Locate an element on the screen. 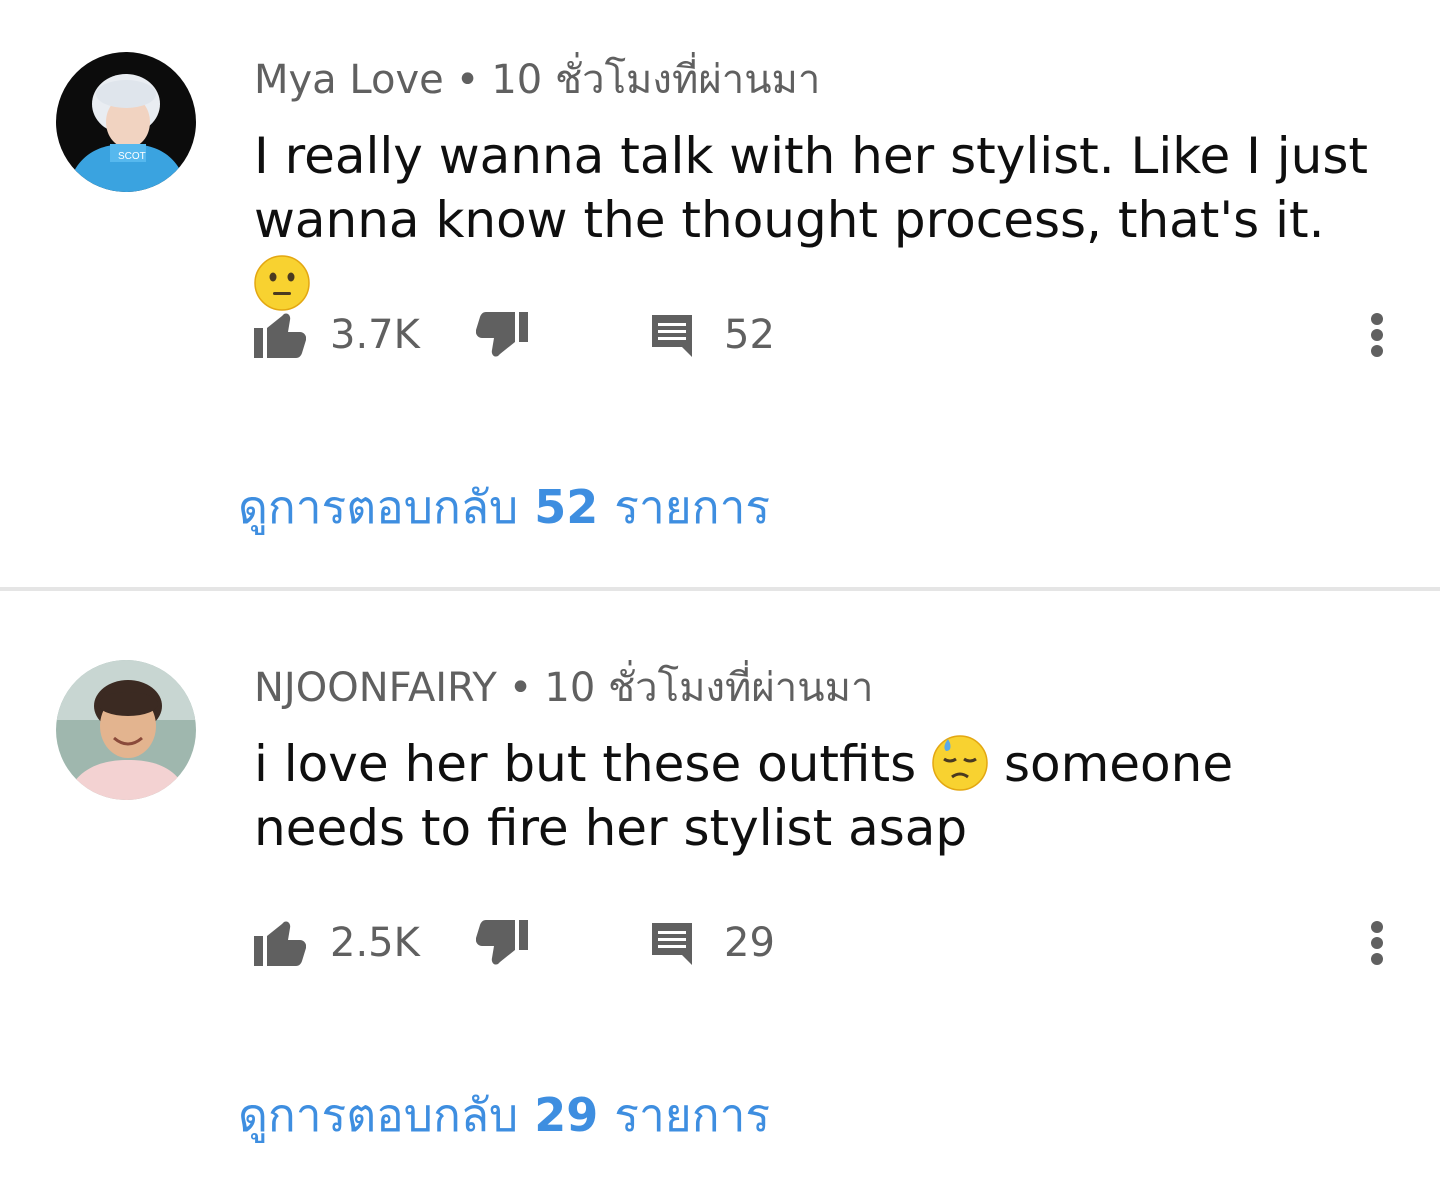 Image resolution: width=1440 pixels, height=1191 pixels. avatar: SCOT is located at coordinates (126, 122).